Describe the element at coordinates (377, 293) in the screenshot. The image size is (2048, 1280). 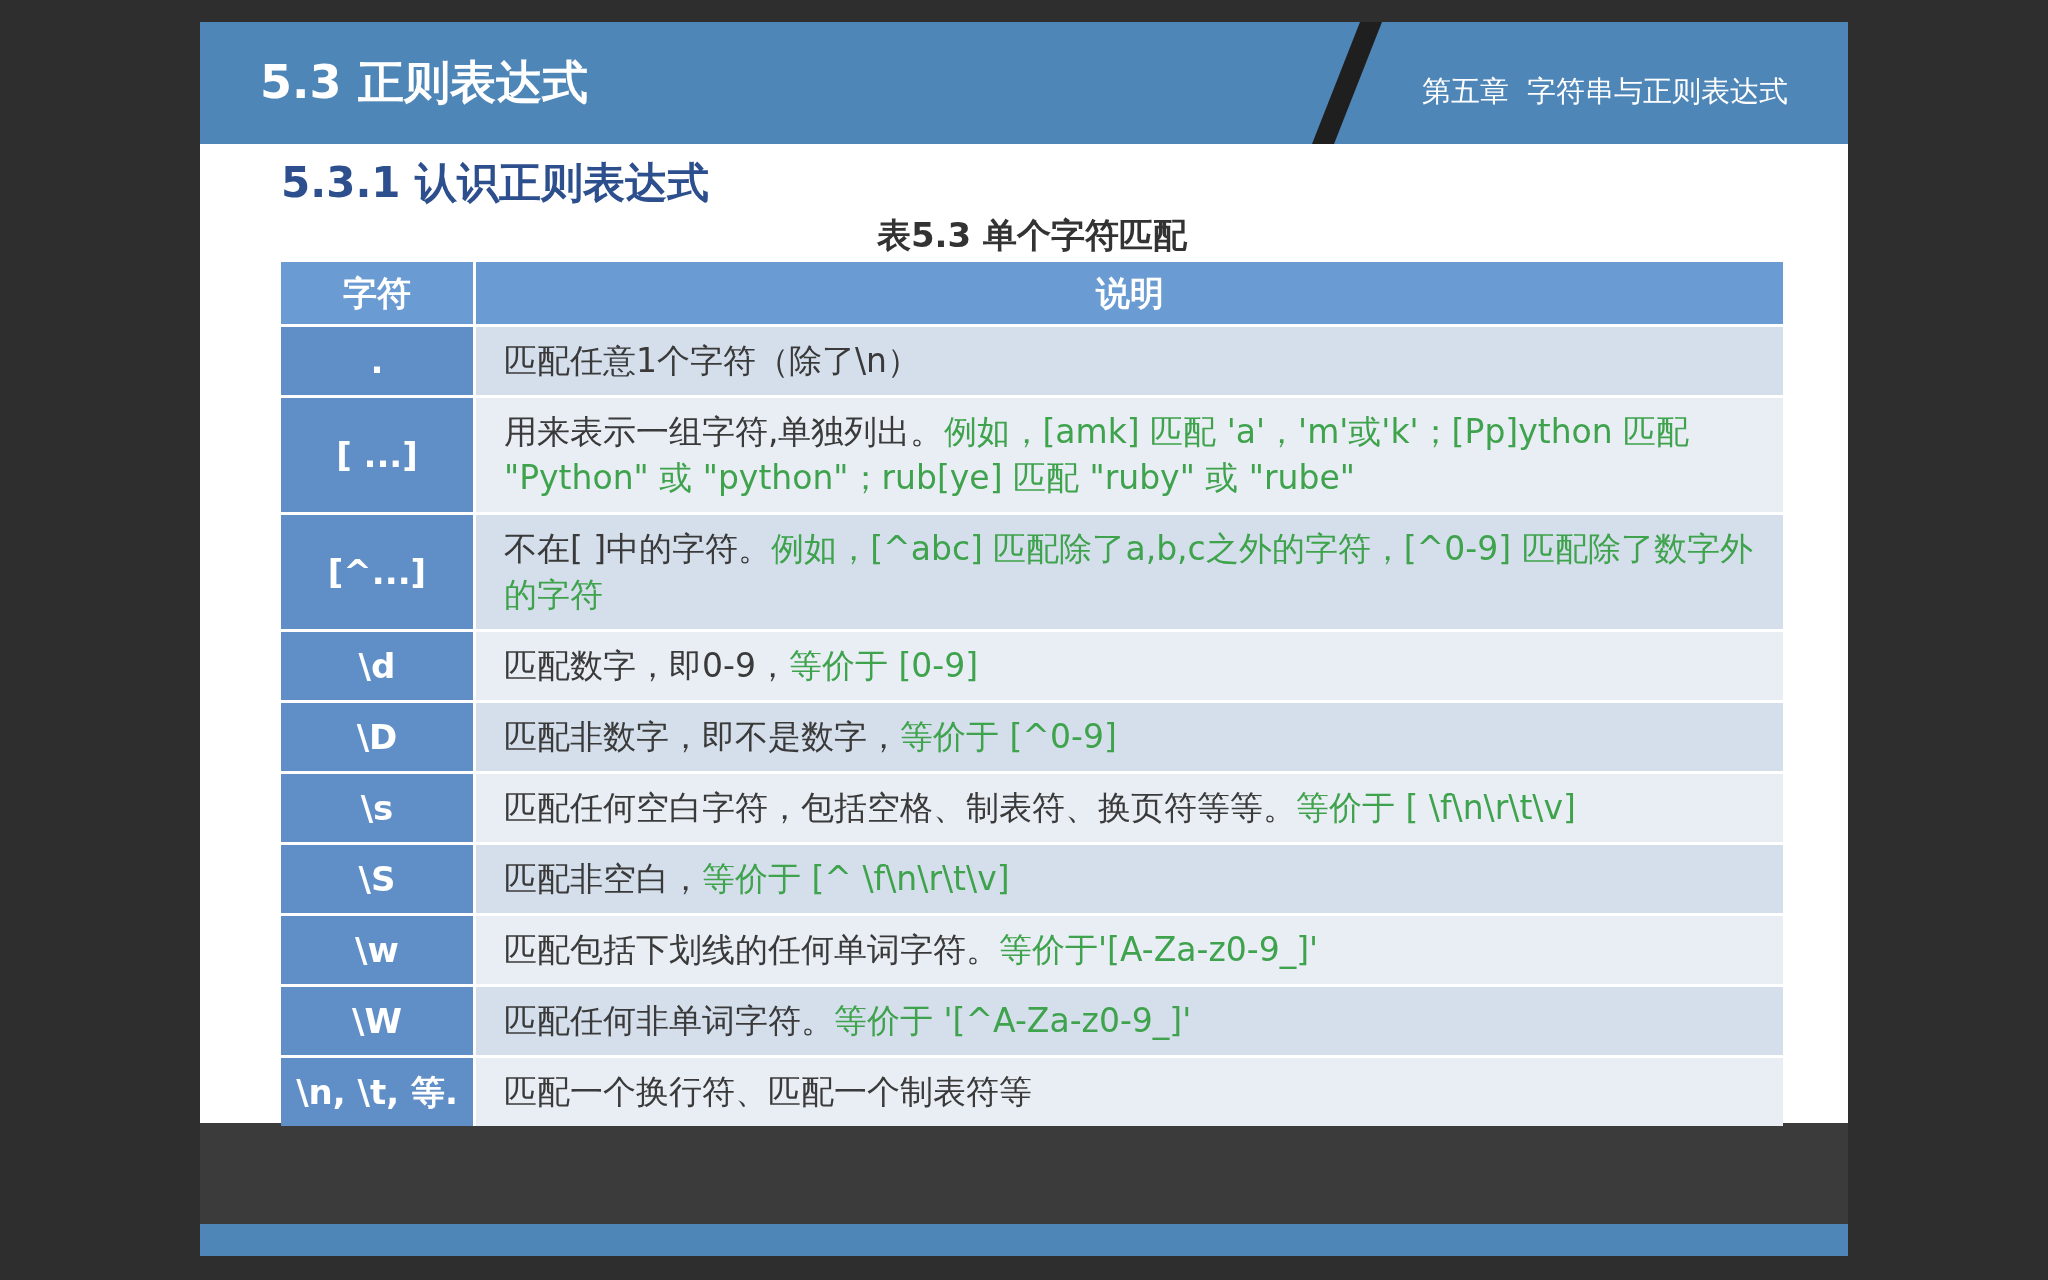
I see `column-header: 字符` at that location.